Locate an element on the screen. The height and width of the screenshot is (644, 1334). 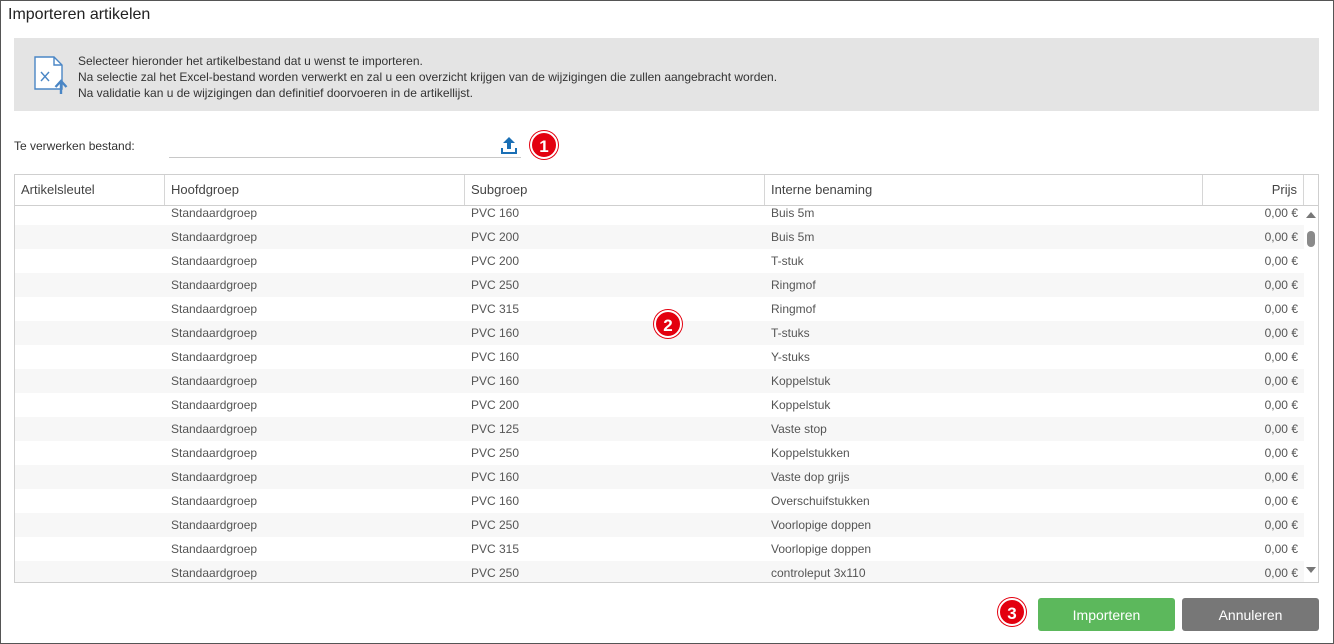
table-row: Standaardgroep PVC 160 Koppelstuk 0,00 € is located at coordinates (659, 381).